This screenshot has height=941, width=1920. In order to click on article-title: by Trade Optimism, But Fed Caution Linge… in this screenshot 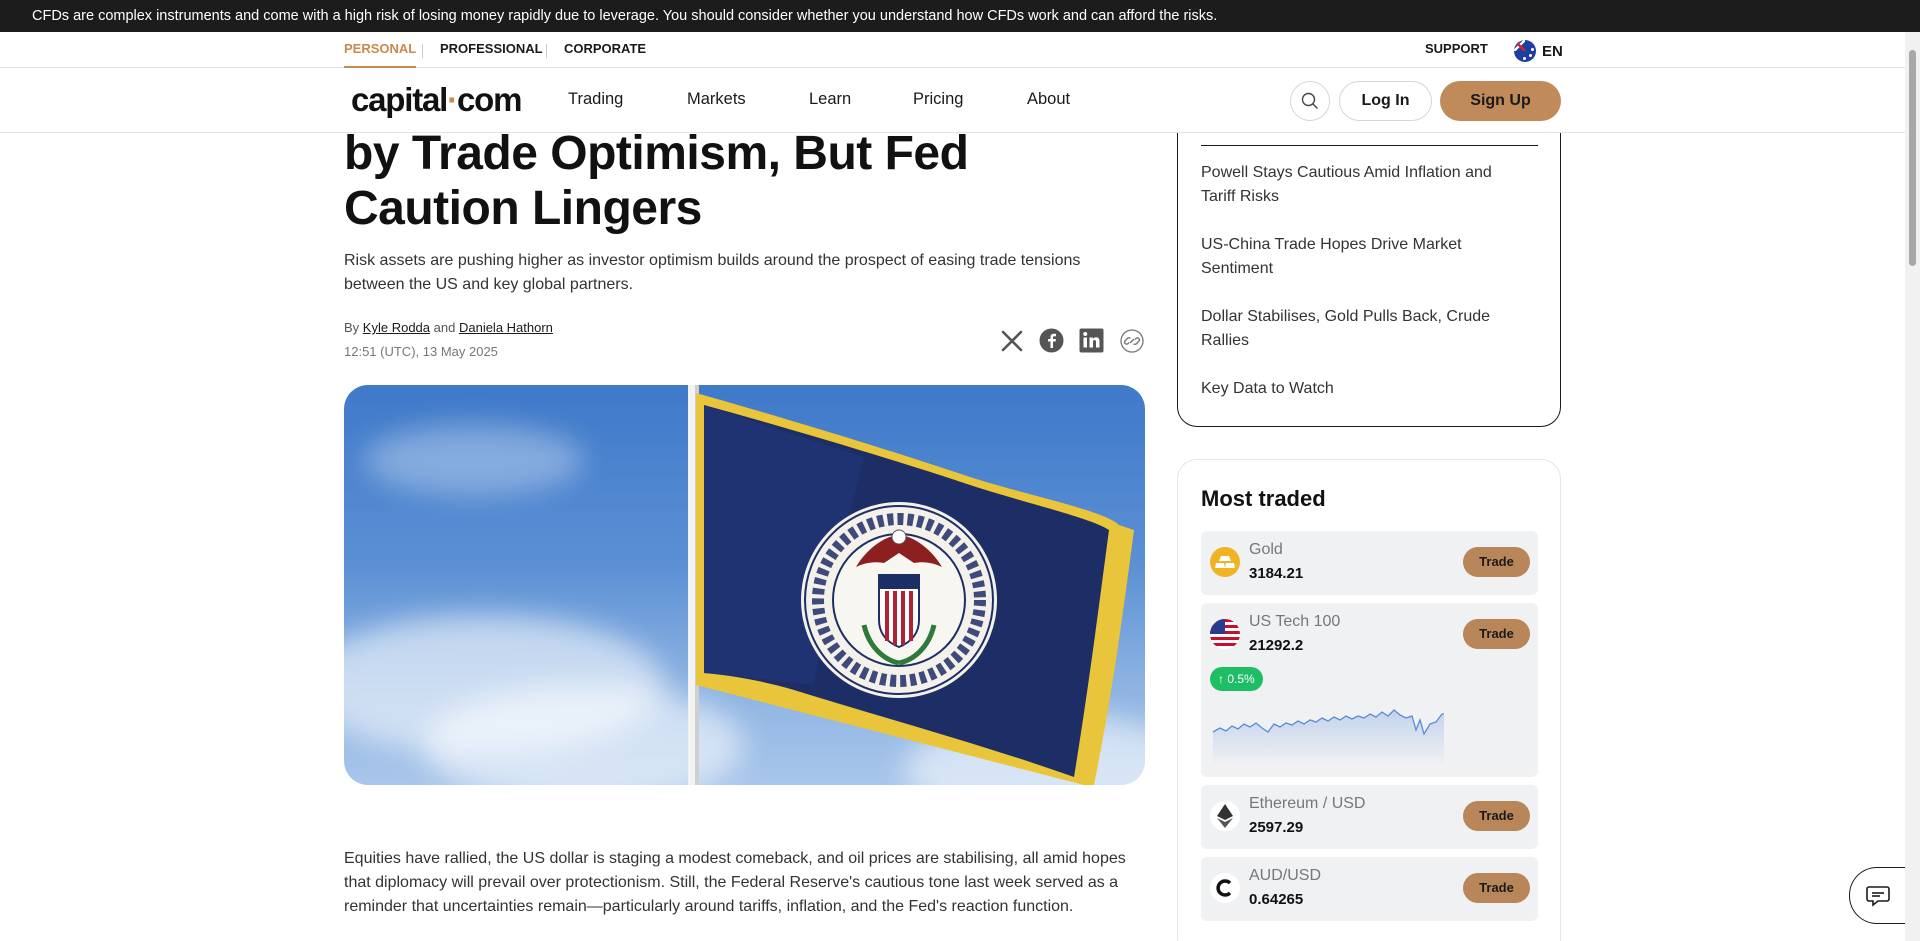, I will do `click(744, 181)`.